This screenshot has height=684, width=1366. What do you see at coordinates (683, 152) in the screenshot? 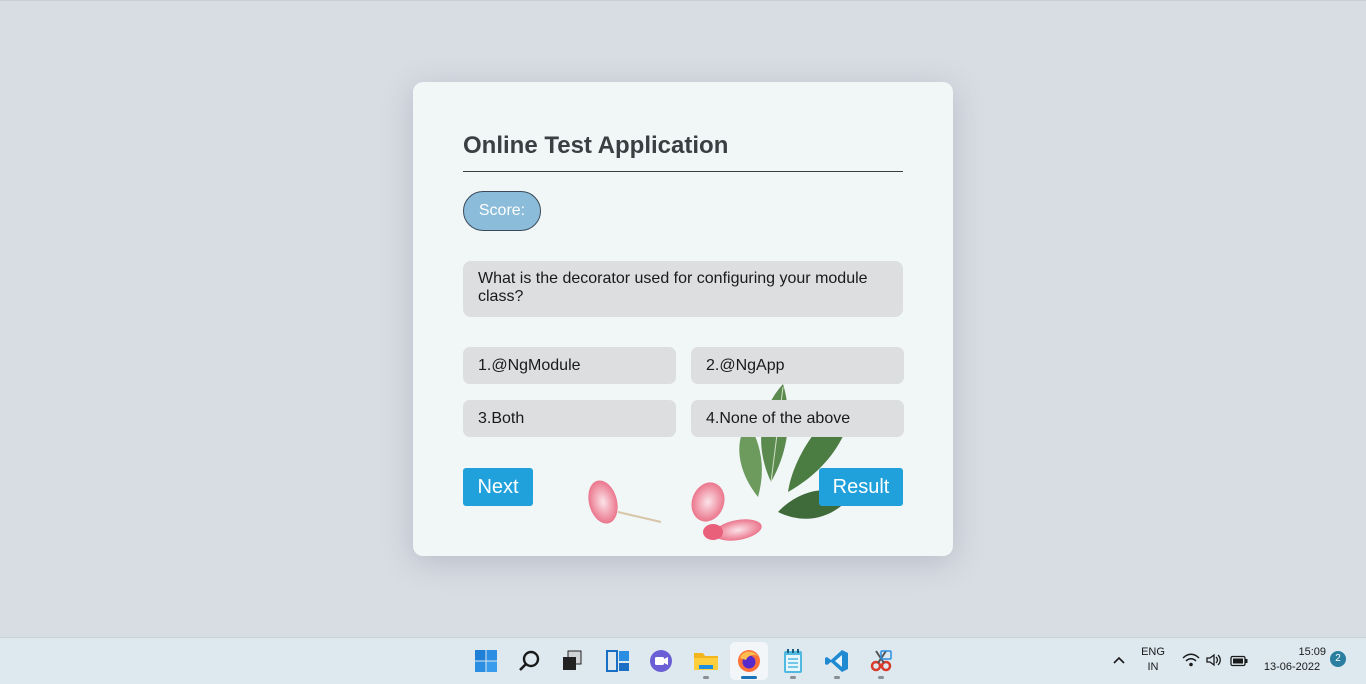
I see `page-title: Online Test Application` at bounding box center [683, 152].